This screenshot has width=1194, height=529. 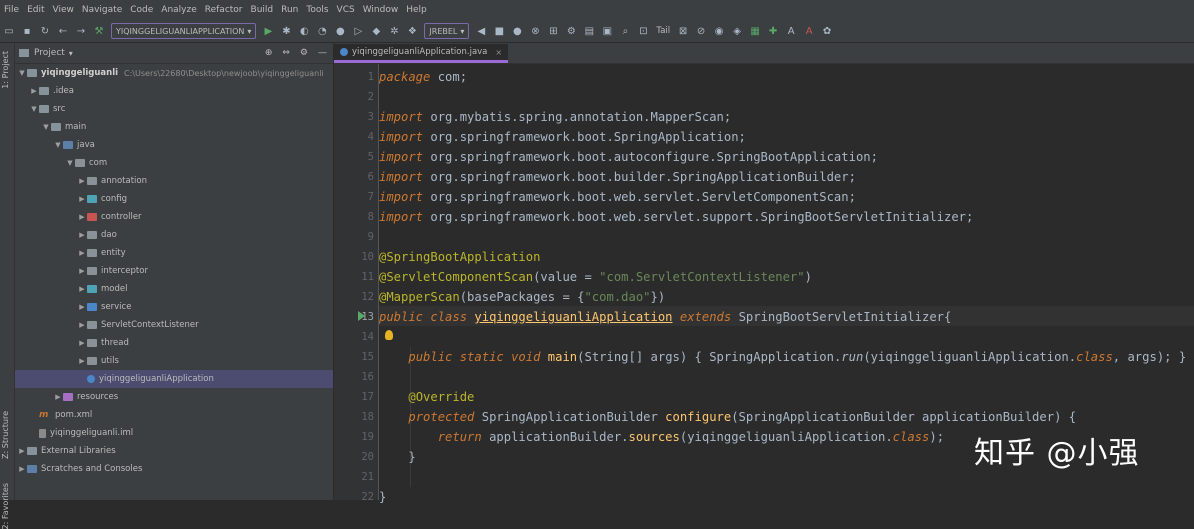 What do you see at coordinates (174, 127) in the screenshot?
I see `tree-item-main: ▼ main` at bounding box center [174, 127].